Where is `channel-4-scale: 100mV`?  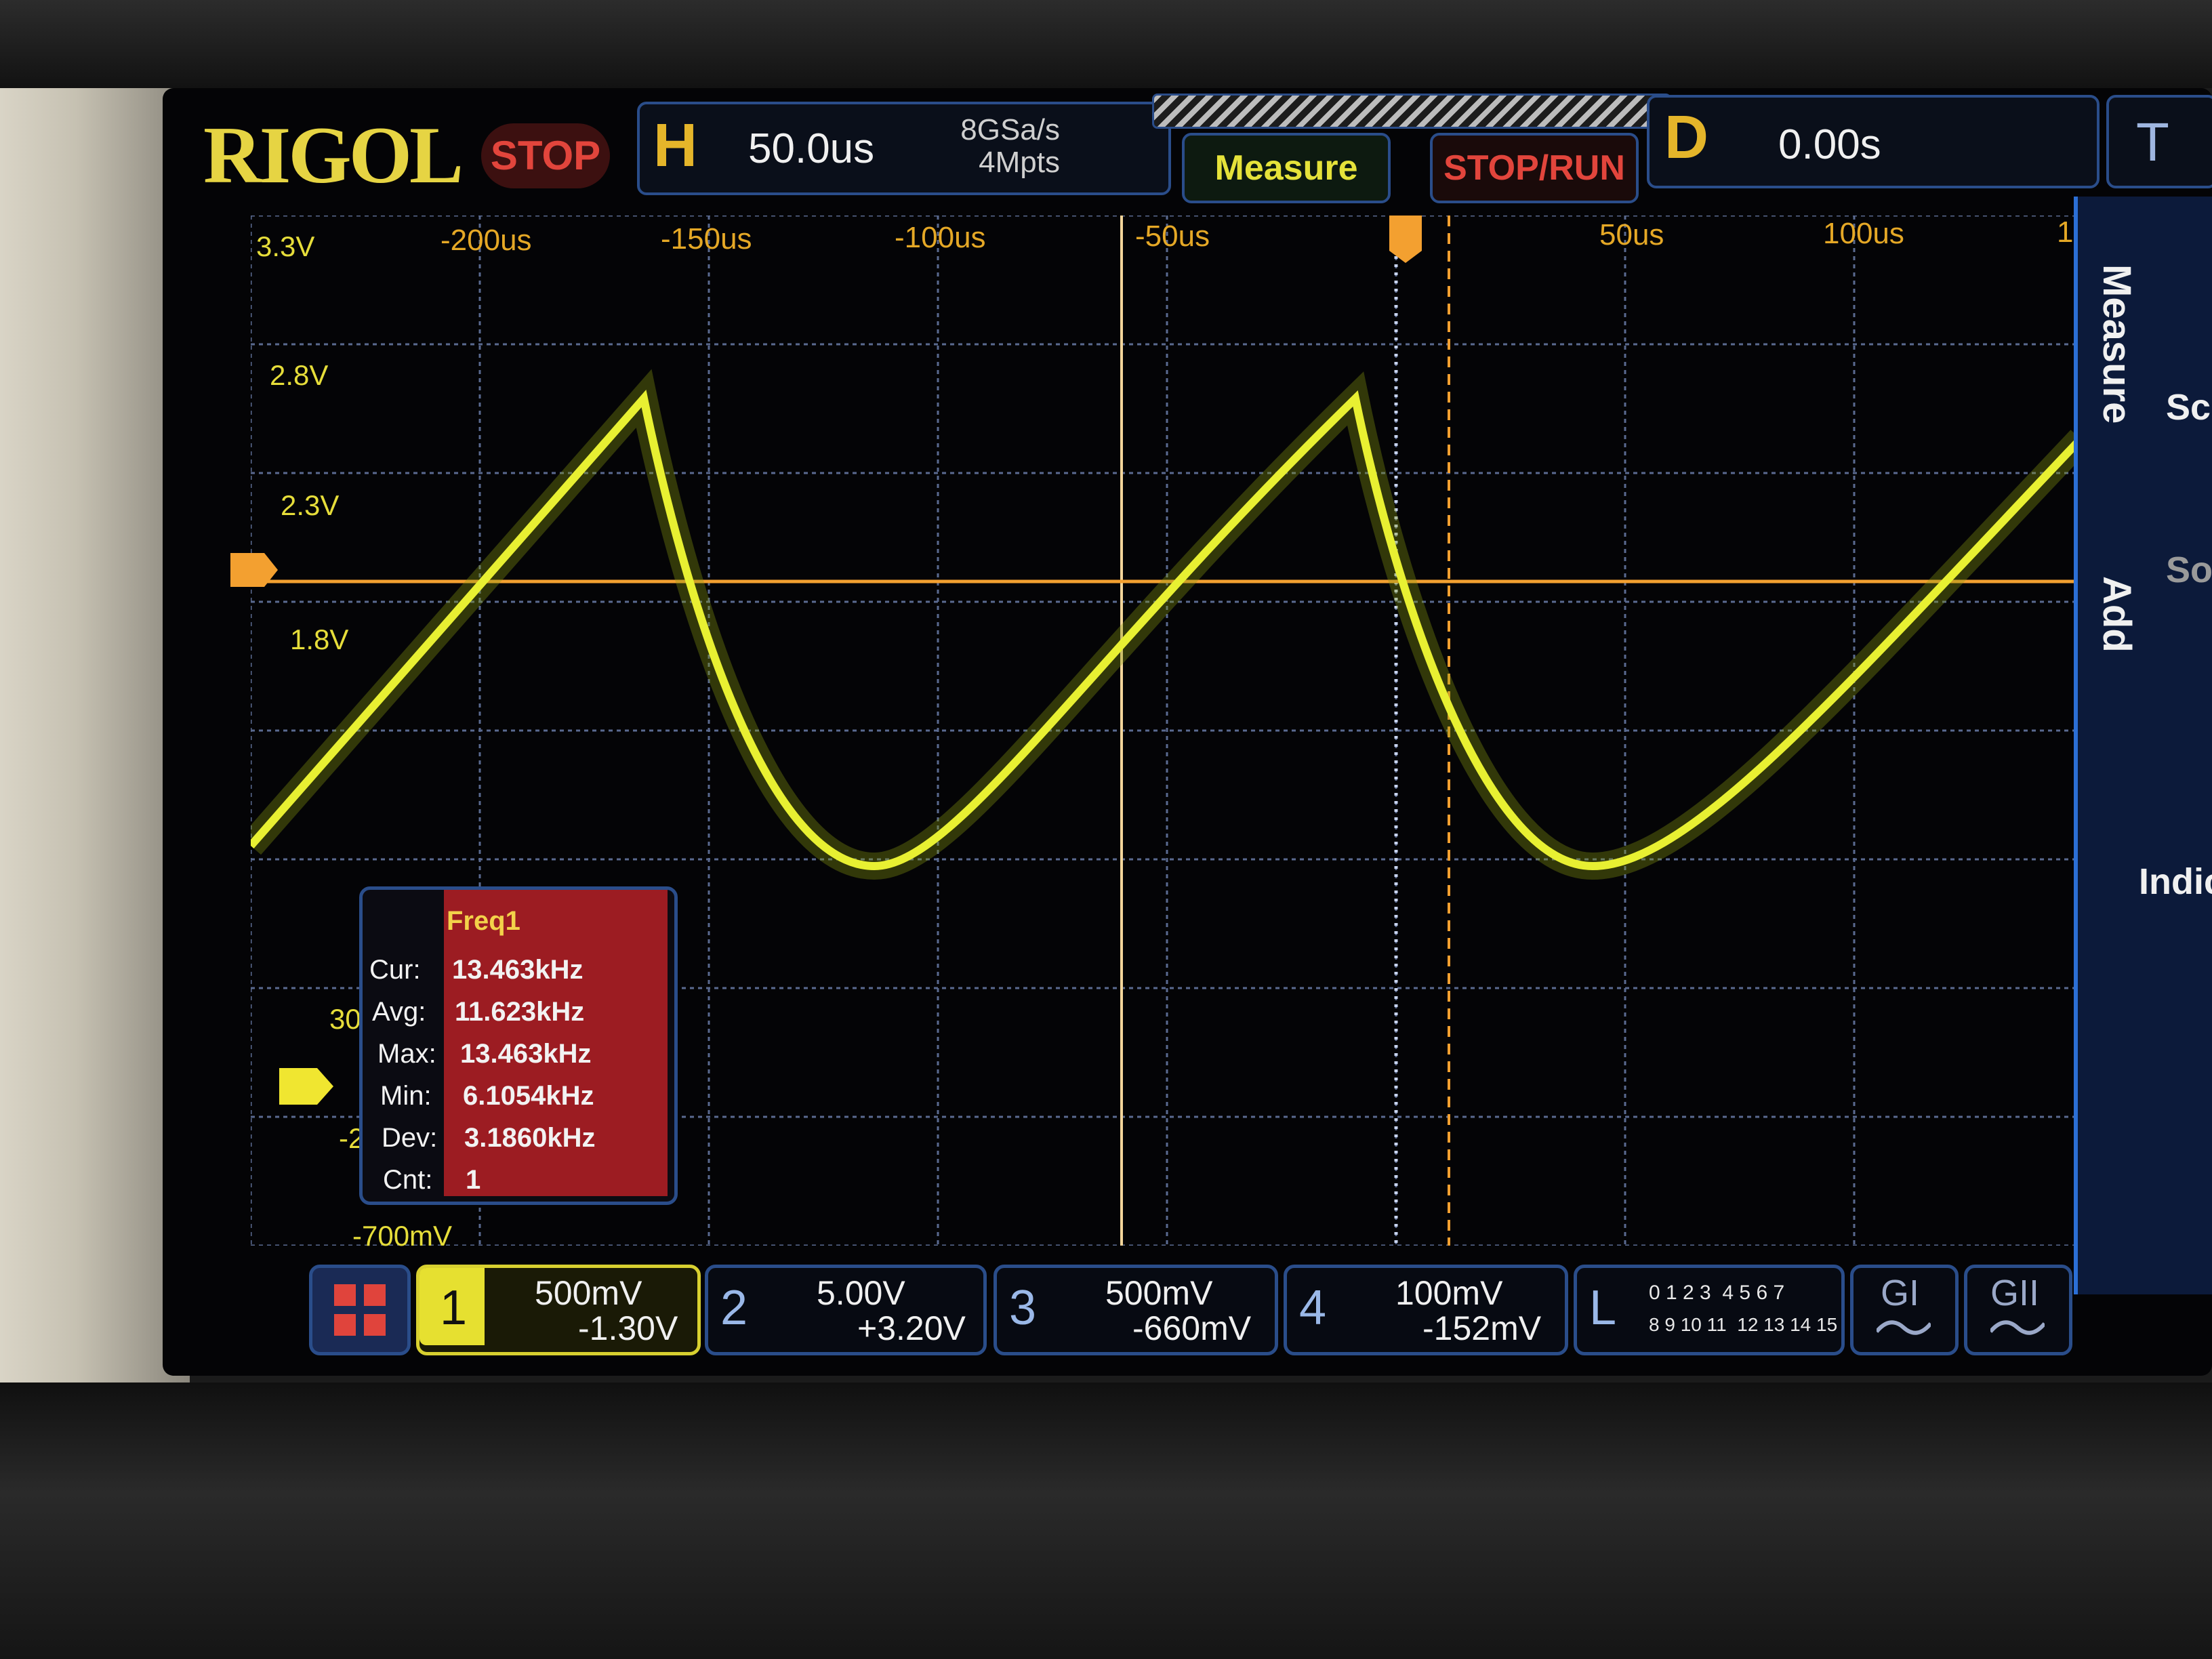
channel-4-scale: 100mV is located at coordinates (1449, 1293).